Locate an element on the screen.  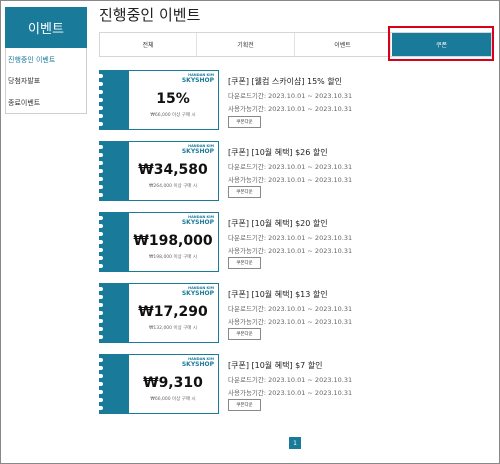
tab-all: 전체 is located at coordinates (148, 44).